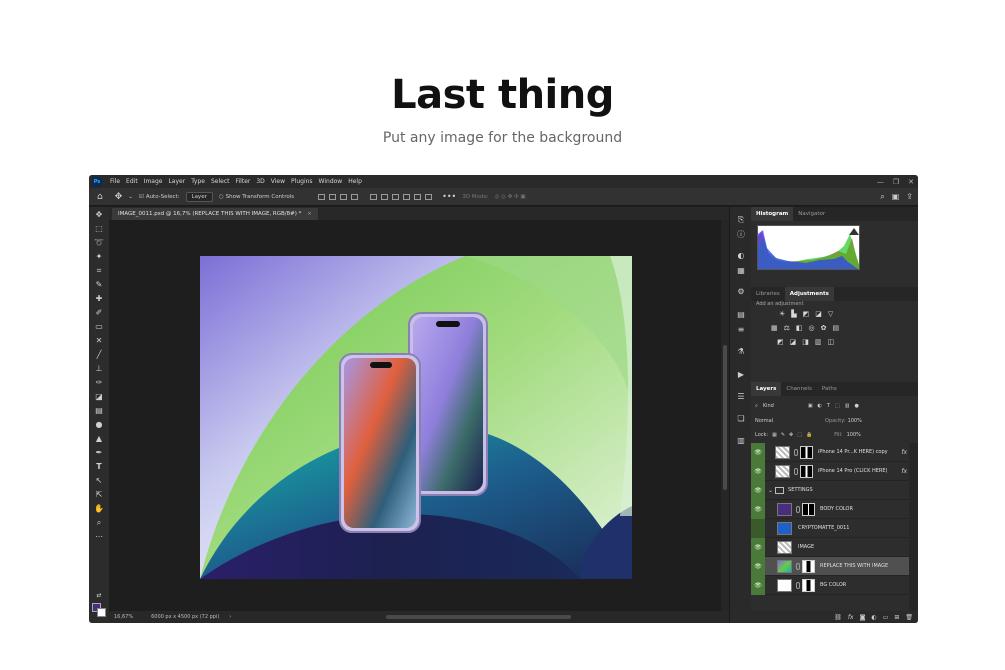  I want to click on new-group-icon: ▭, so click(886, 617).